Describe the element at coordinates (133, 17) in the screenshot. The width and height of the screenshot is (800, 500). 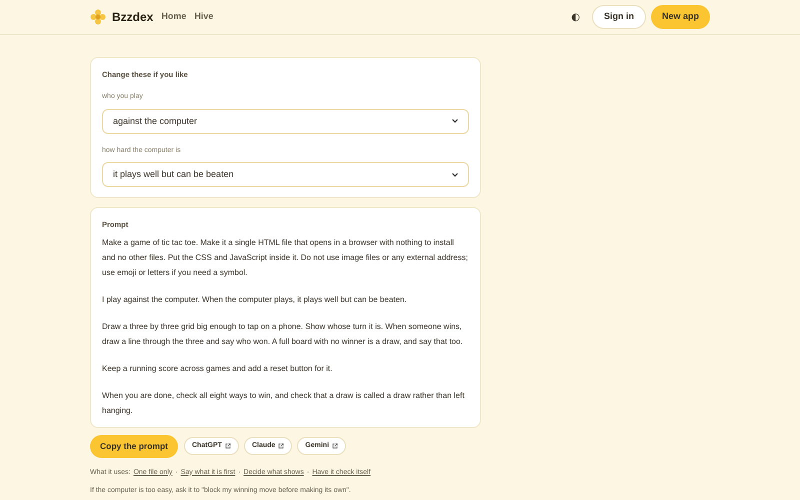
I see `brand-name: Bzzdex` at that location.